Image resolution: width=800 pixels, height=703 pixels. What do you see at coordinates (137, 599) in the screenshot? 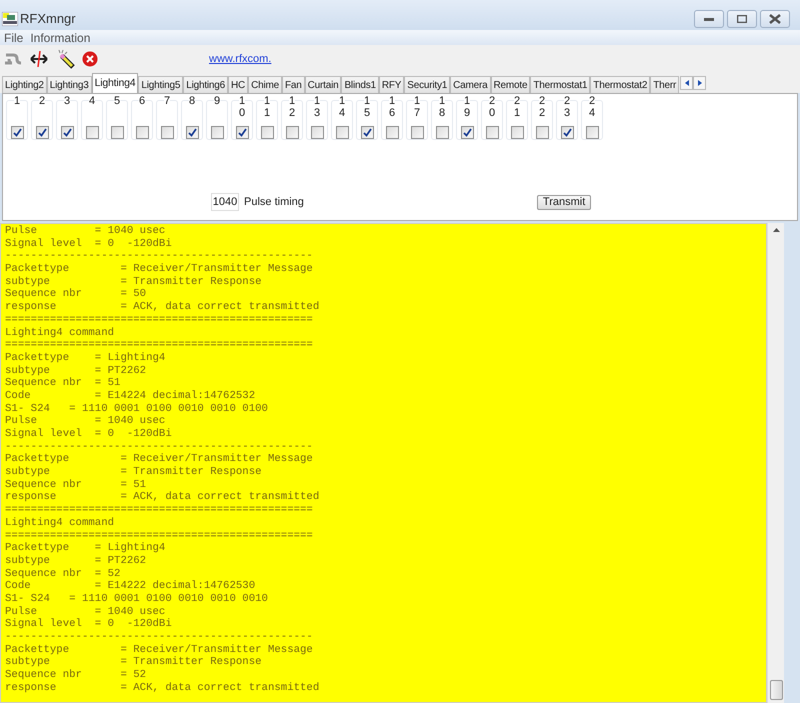
I see `log-line: S1- S24 = 1110 0001 0100 0010 0010 0010` at bounding box center [137, 599].